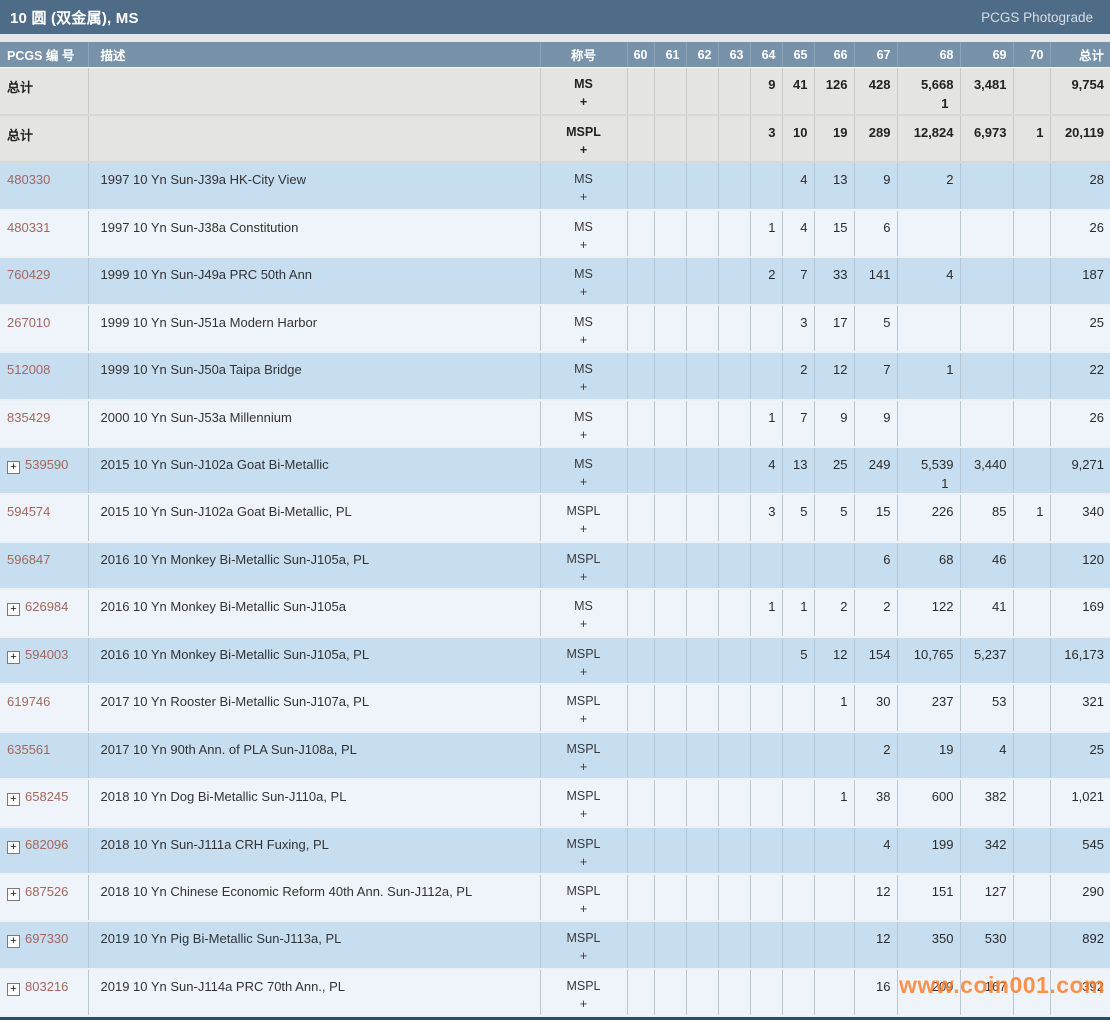 The height and width of the screenshot is (1020, 1110). Describe the element at coordinates (46, 844) in the screenshot. I see `pcgs-number-link: 682096` at that location.